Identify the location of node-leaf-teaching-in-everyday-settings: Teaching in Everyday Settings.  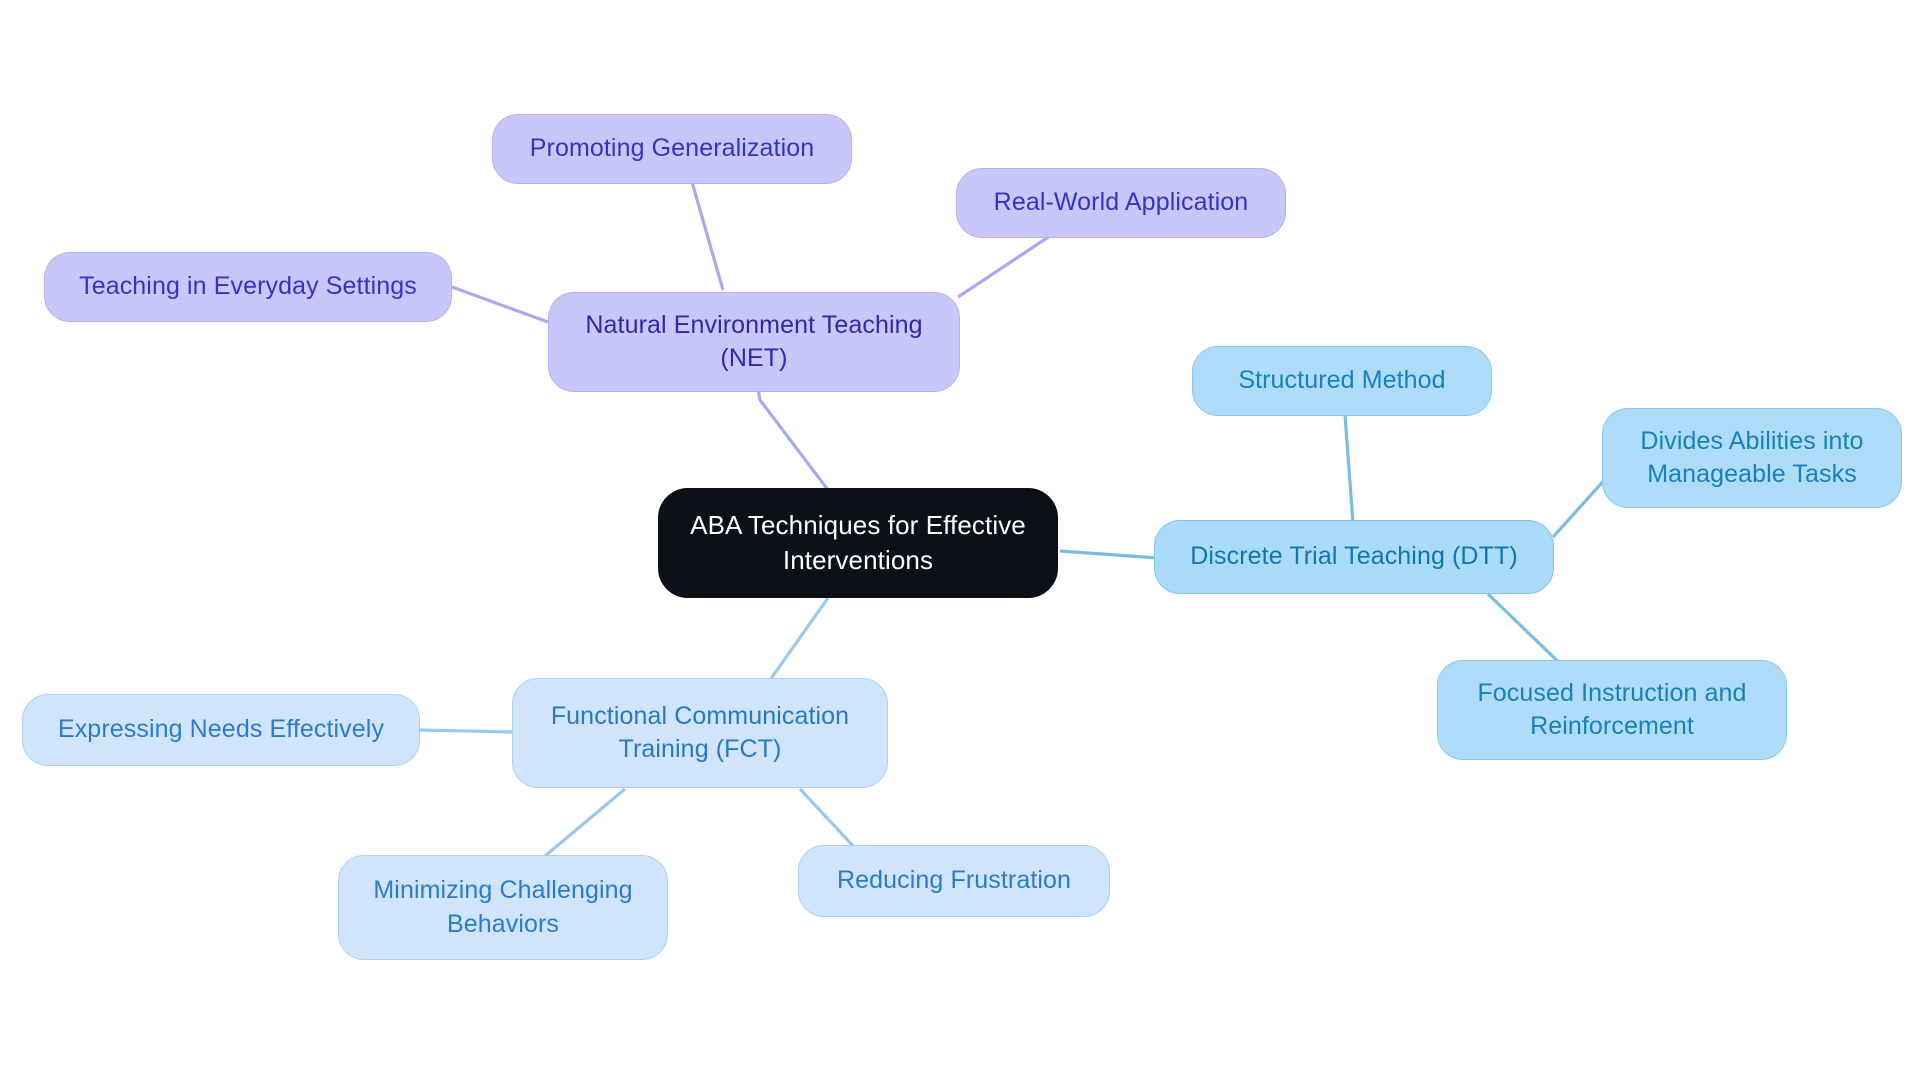
(248, 287).